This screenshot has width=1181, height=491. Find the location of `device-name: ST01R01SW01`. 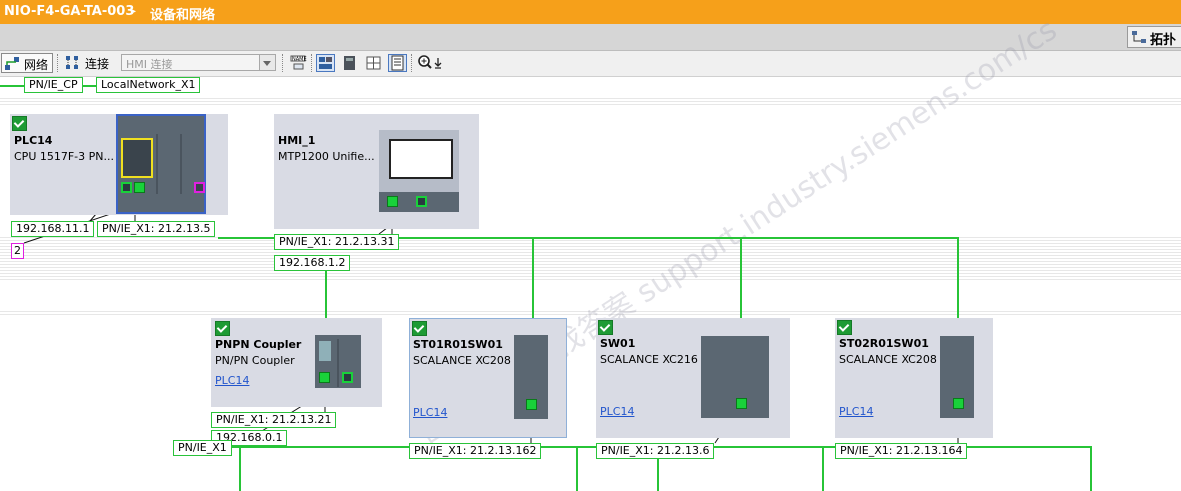

device-name: ST01R01SW01 is located at coordinates (458, 344).